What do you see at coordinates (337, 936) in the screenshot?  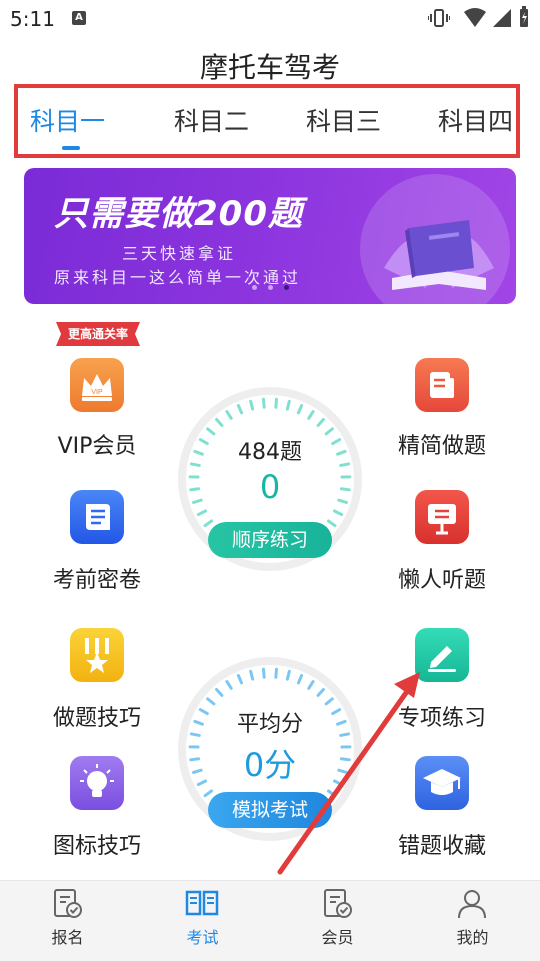 I see `nav-member-label: 会员` at bounding box center [337, 936].